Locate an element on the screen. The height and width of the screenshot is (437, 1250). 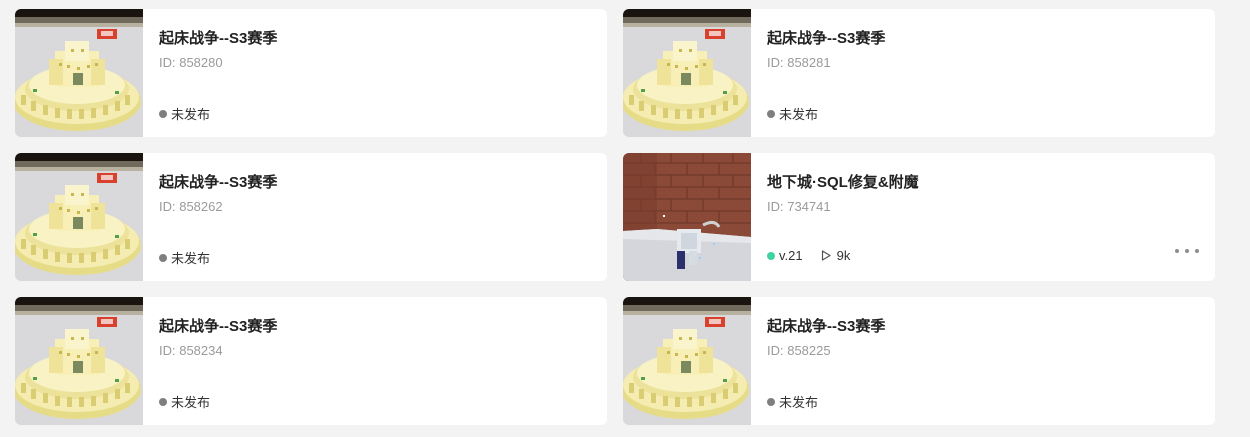
map-card-info: 起床战争--S3赛季 ID: 858281 未发布 is located at coordinates (991, 73).